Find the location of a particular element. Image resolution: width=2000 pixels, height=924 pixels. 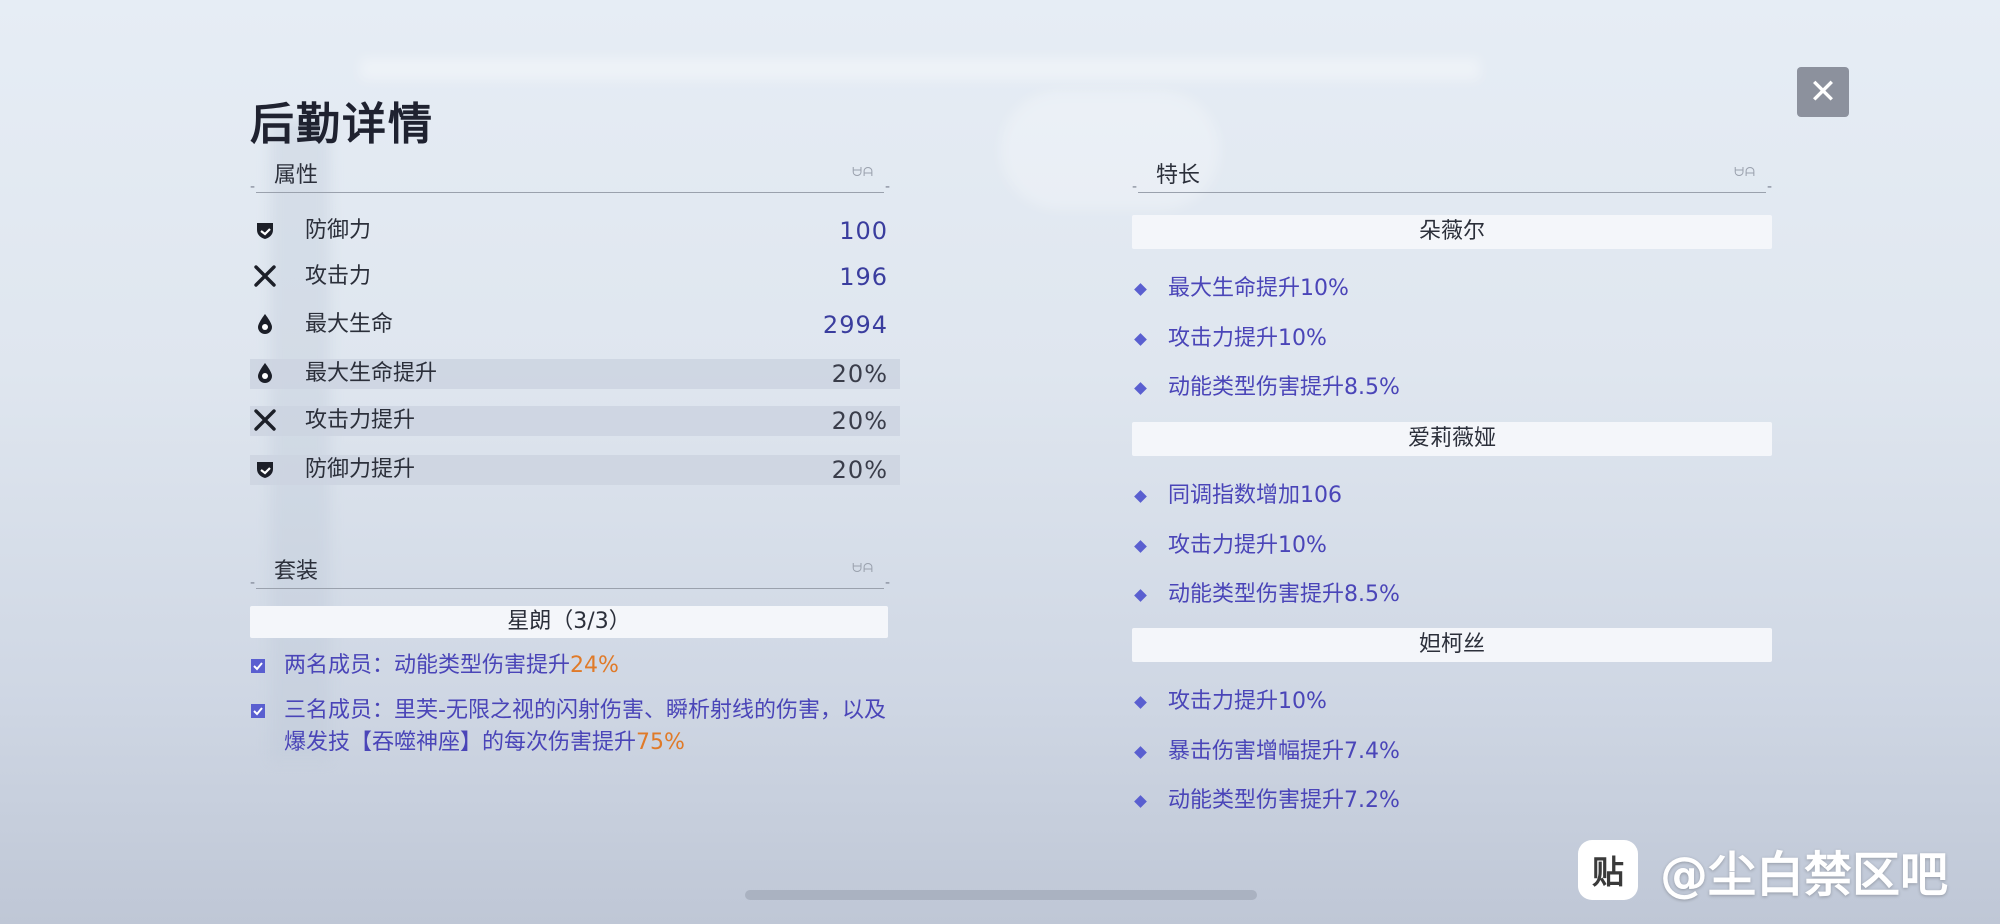

attribute-value: 196 is located at coordinates (863, 277).